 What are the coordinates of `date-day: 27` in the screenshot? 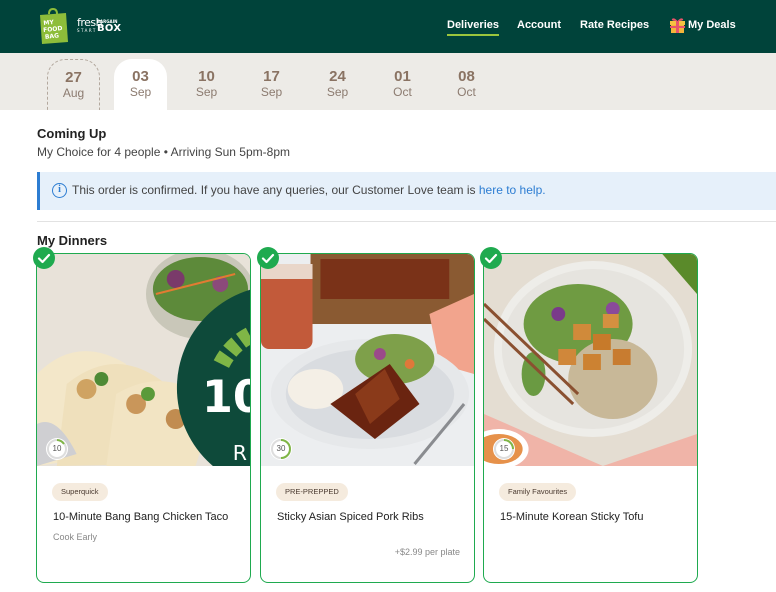 It's located at (73, 77).